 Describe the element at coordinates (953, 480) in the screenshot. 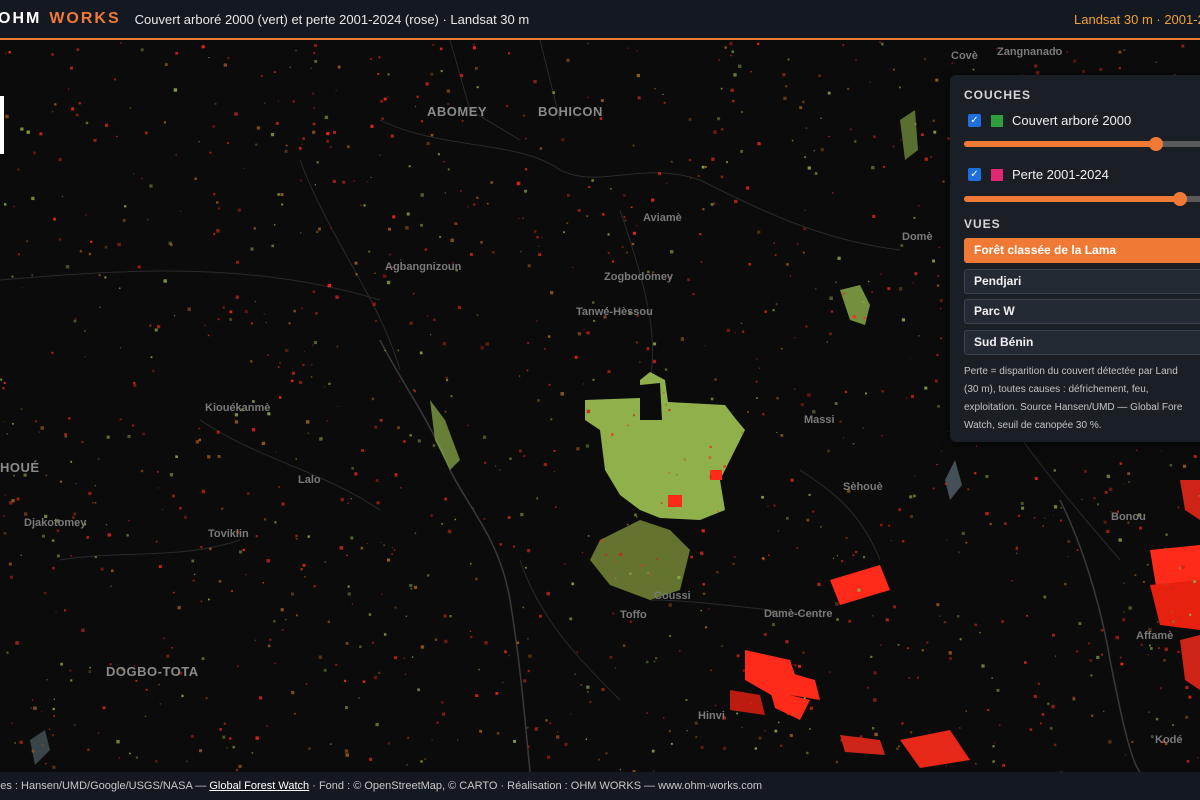

I see `lake-shape` at that location.